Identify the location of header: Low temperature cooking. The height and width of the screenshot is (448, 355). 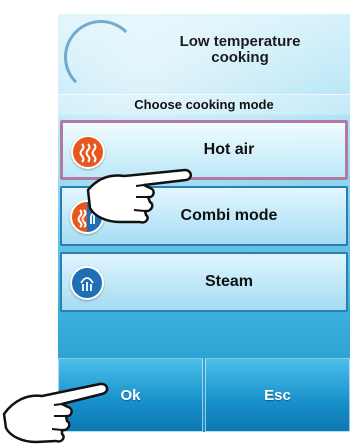
(204, 54).